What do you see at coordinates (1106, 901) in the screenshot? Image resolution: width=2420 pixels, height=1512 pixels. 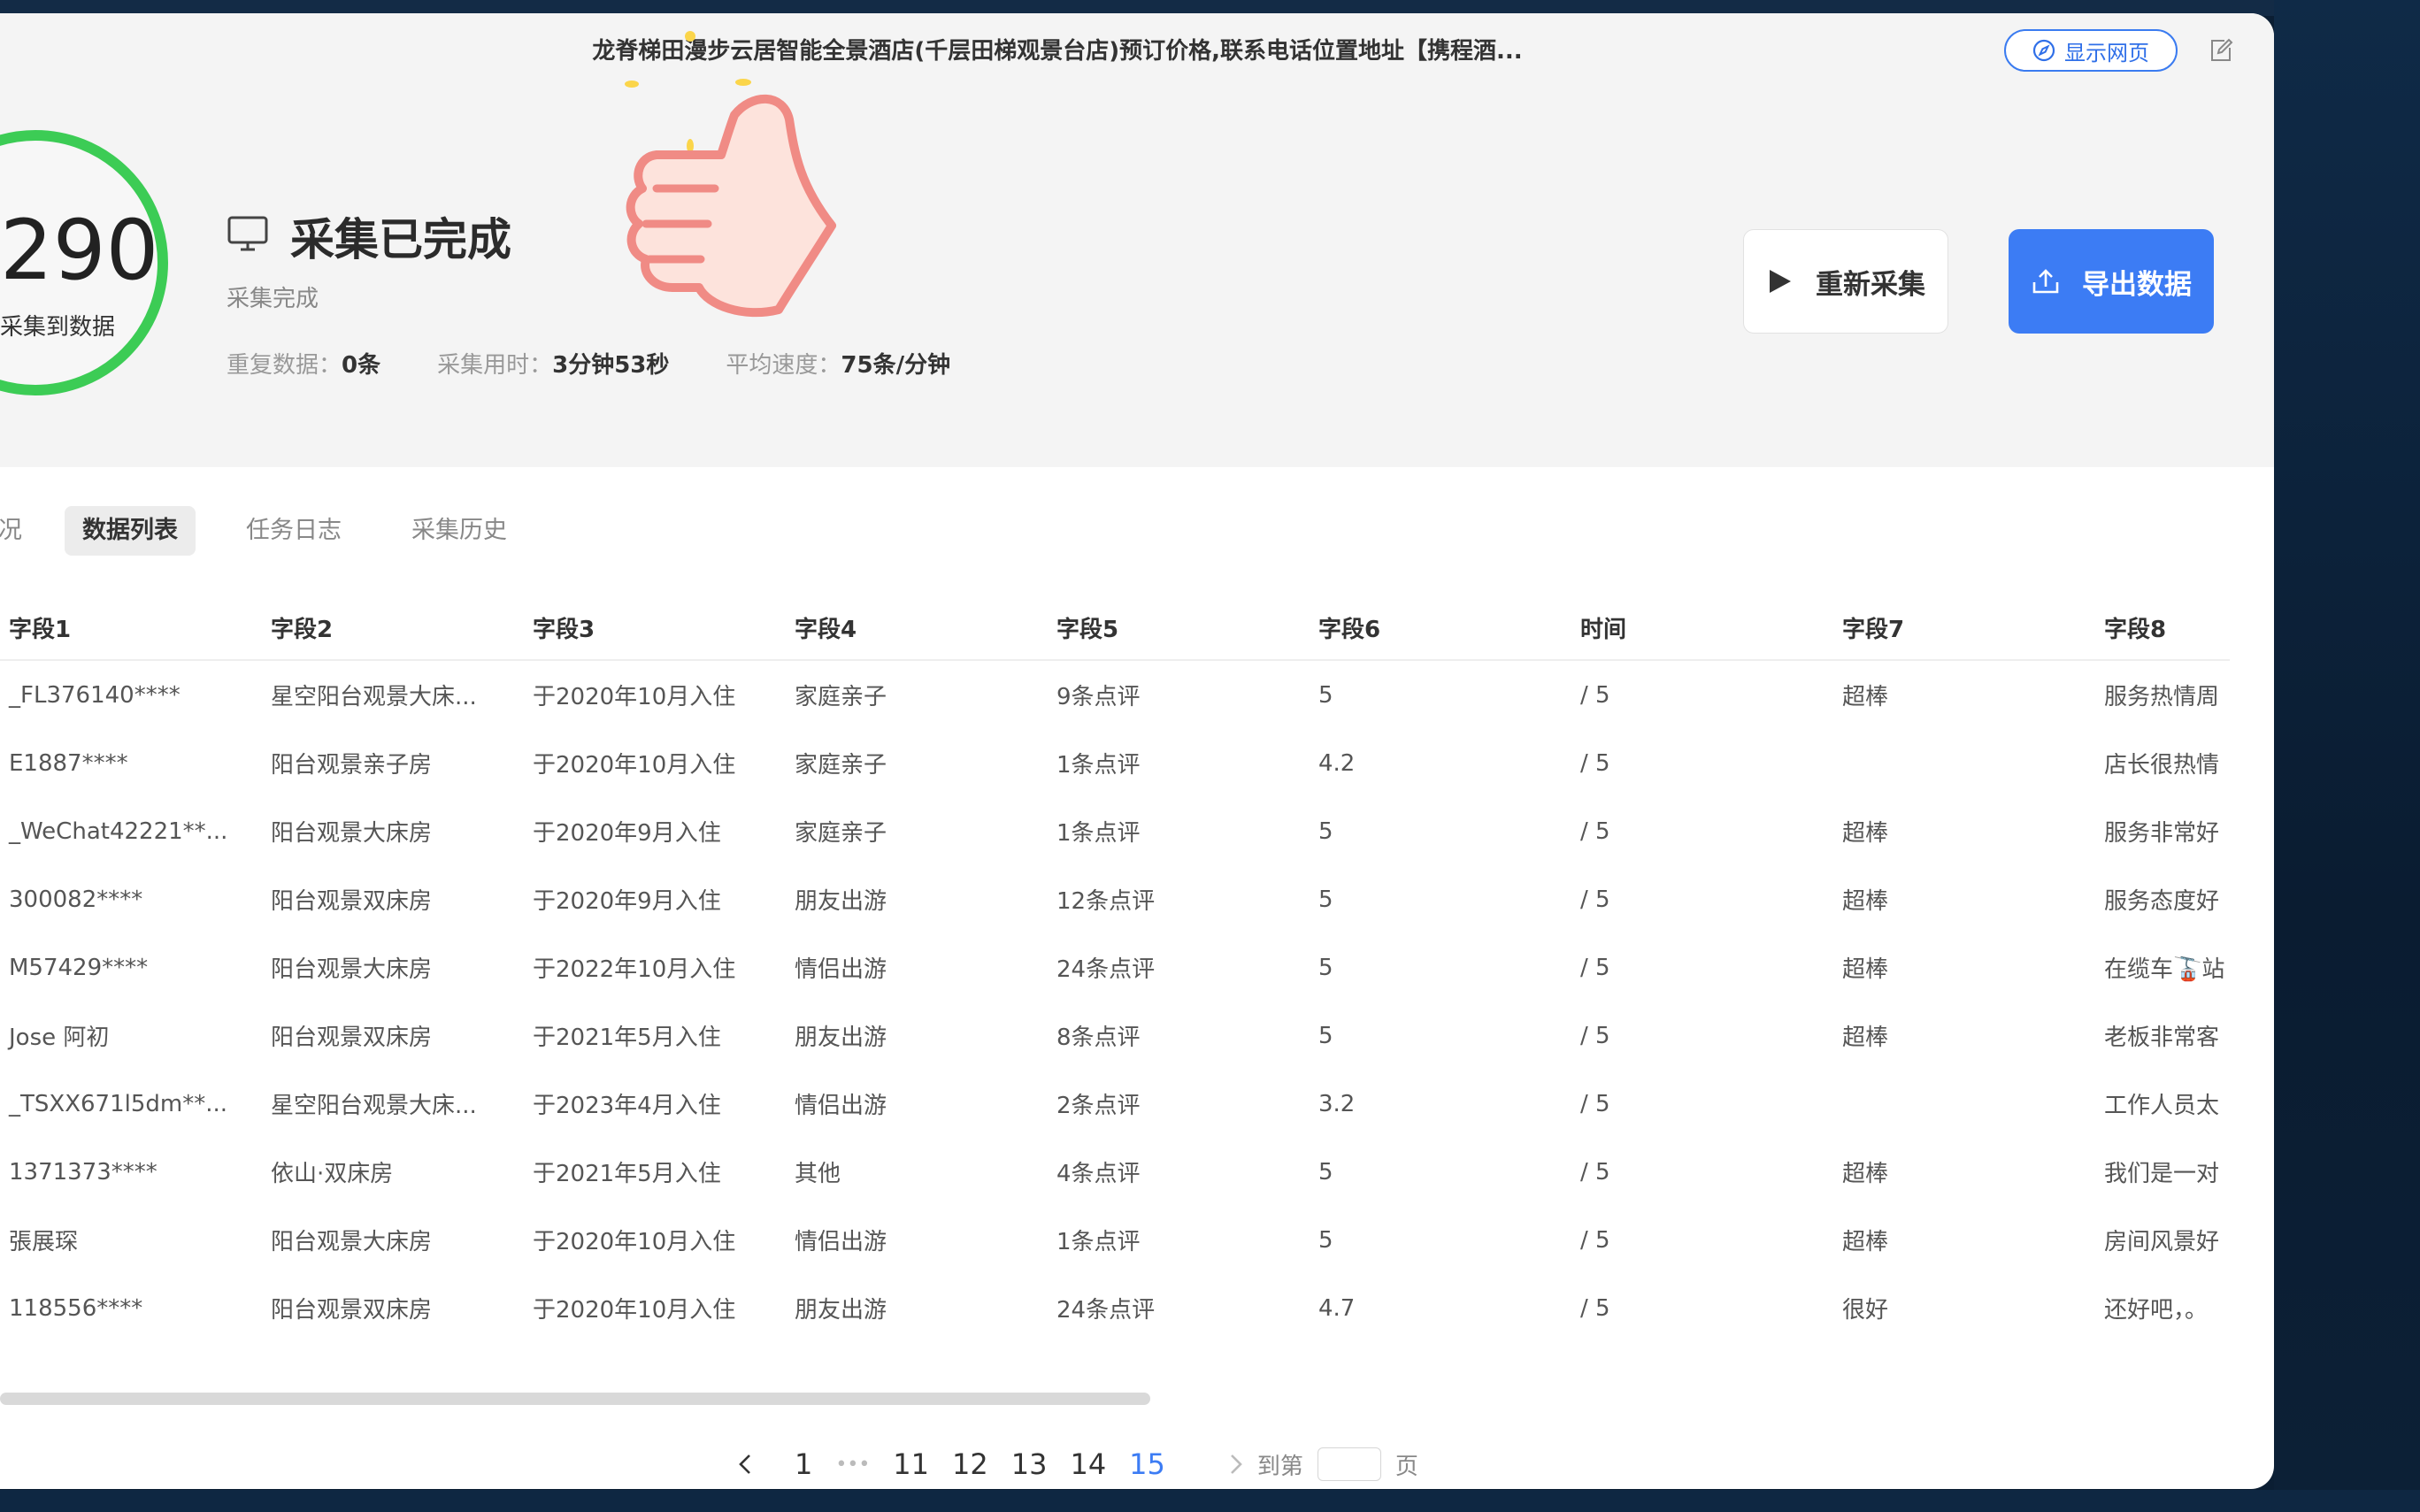 I see `table-cell: 12条点评` at bounding box center [1106, 901].